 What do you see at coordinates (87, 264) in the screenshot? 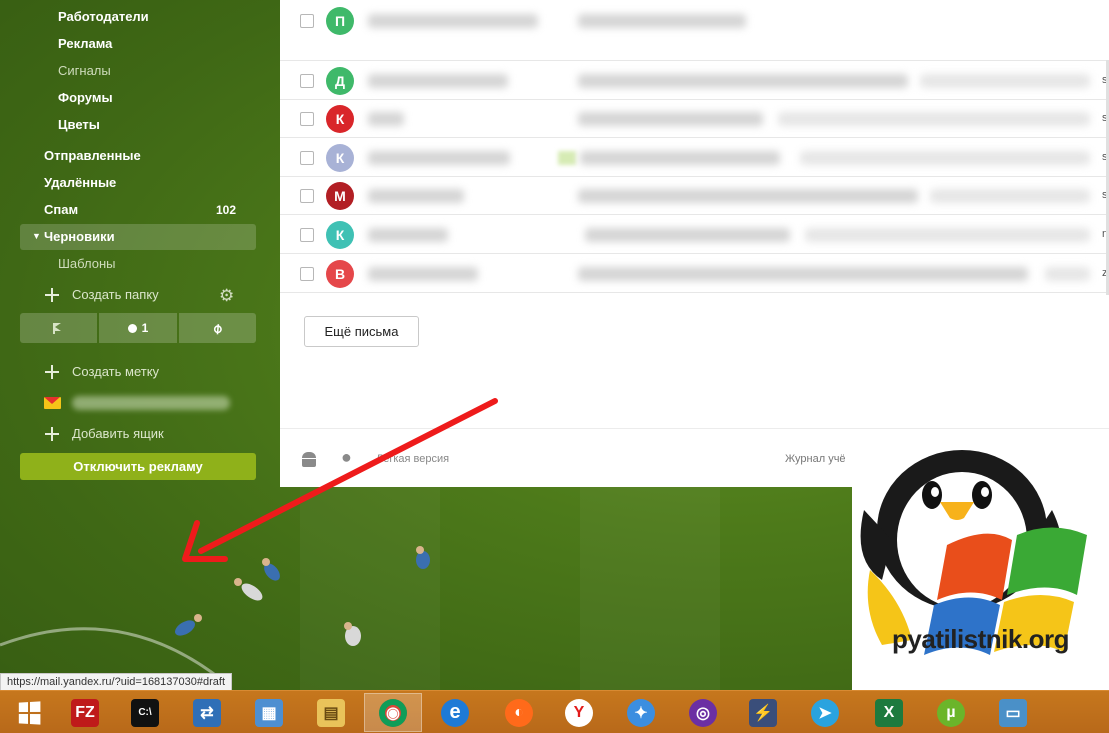
I see `folder-templates: Шаблоны` at bounding box center [87, 264].